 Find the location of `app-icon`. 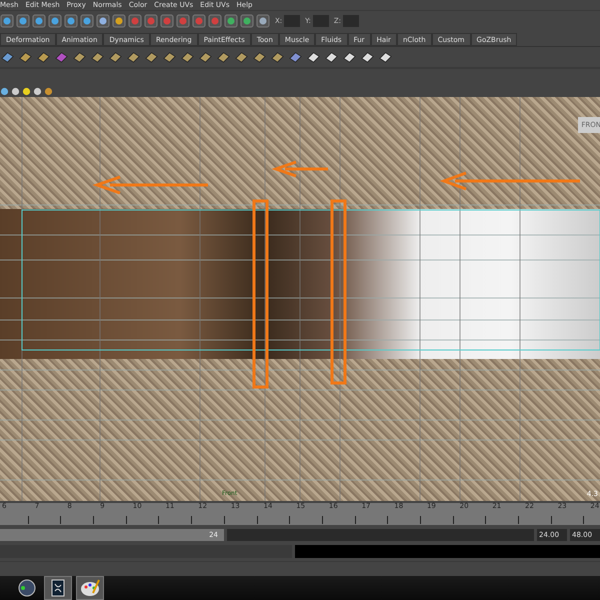

app-icon is located at coordinates (58, 588).